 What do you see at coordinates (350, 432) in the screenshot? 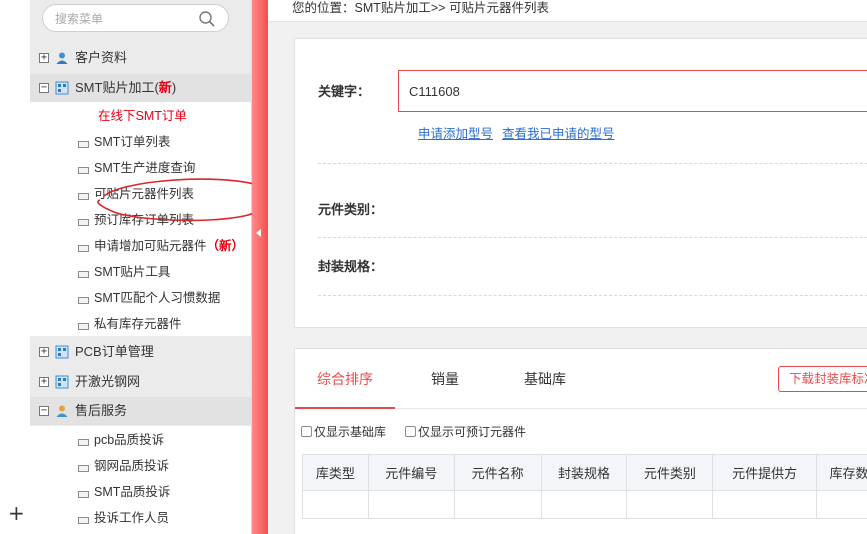
I see `checkbox-label: 仅显示基础库` at bounding box center [350, 432].